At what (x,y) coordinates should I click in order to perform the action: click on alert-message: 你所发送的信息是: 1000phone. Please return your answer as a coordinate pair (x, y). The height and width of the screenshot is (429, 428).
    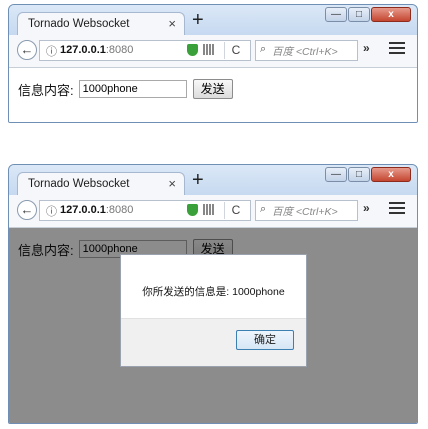
    Looking at the image, I should click on (213, 292).